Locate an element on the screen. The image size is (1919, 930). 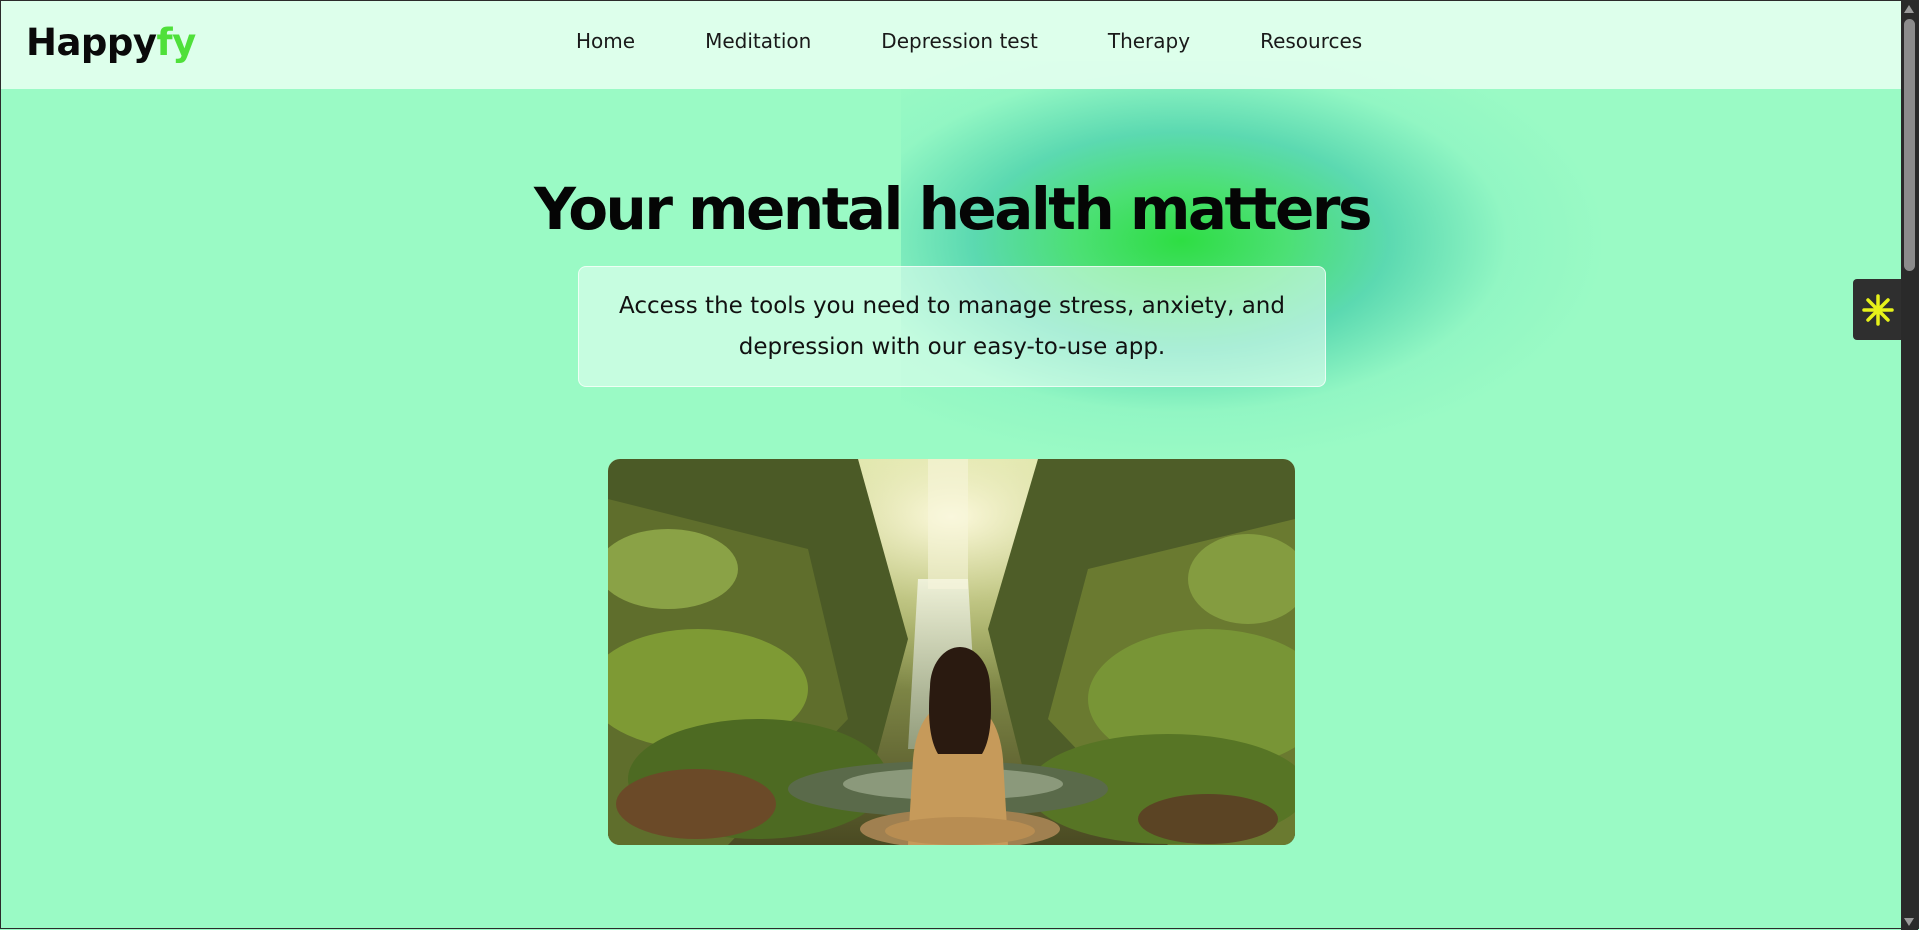
nav-home: Home is located at coordinates (605, 41).